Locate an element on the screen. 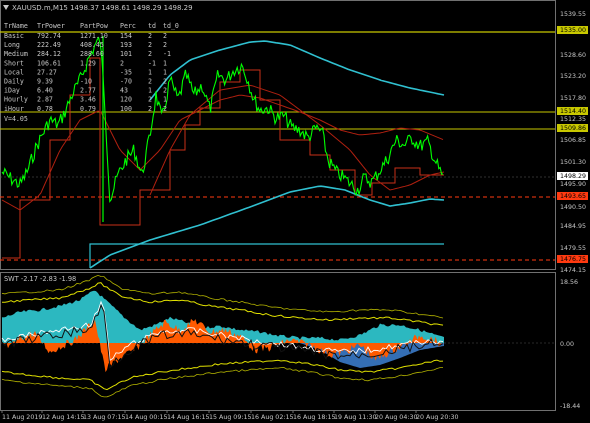 The width and height of the screenshot is (590, 423). price-axis-label: 1509.86 is located at coordinates (573, 128).